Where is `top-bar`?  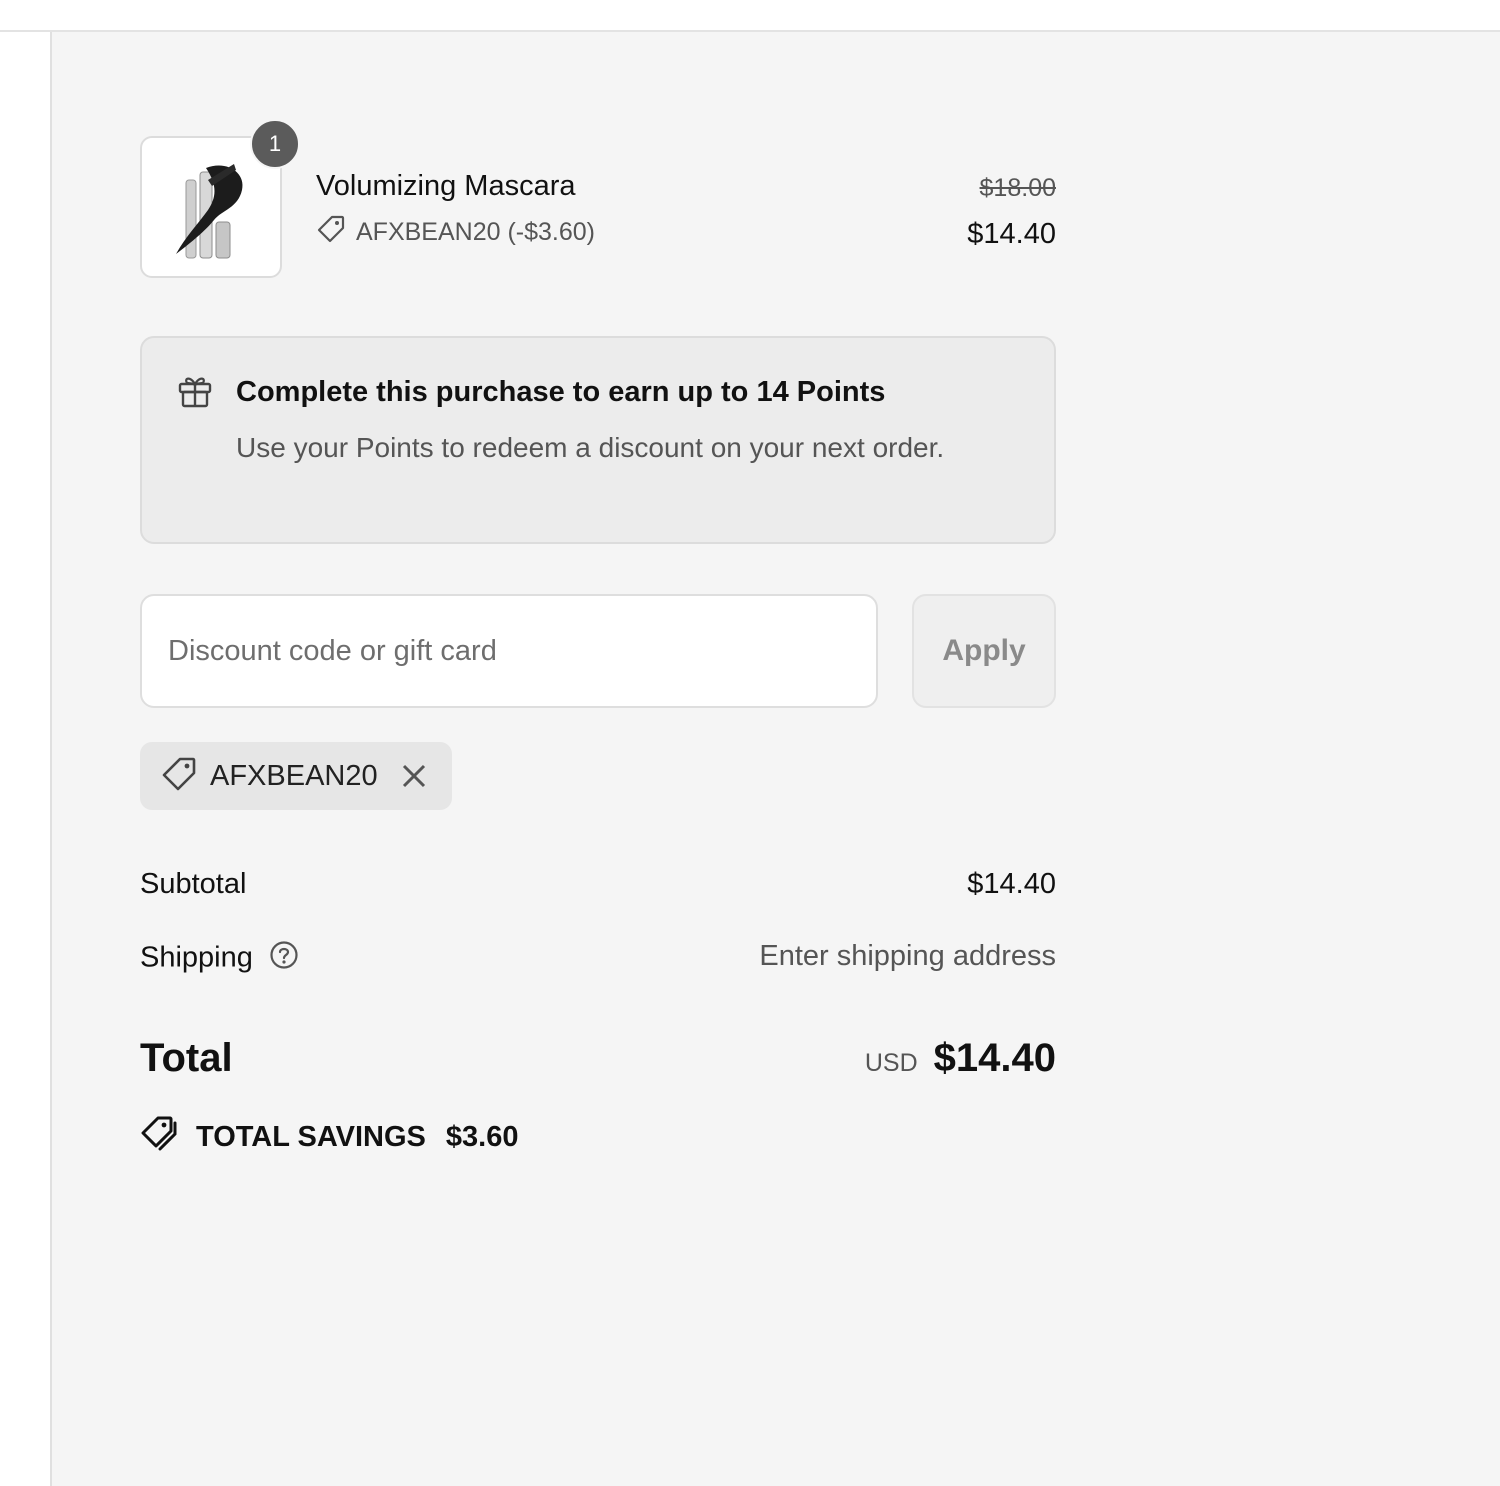 top-bar is located at coordinates (750, 16).